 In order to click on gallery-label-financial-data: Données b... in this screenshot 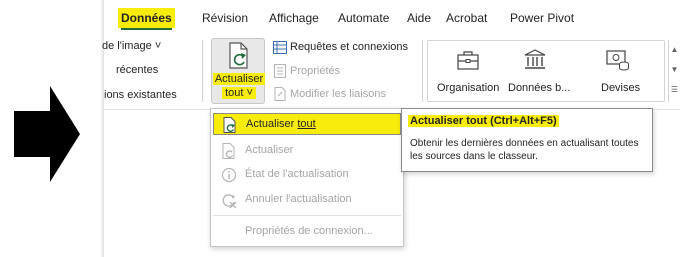, I will do `click(539, 88)`.